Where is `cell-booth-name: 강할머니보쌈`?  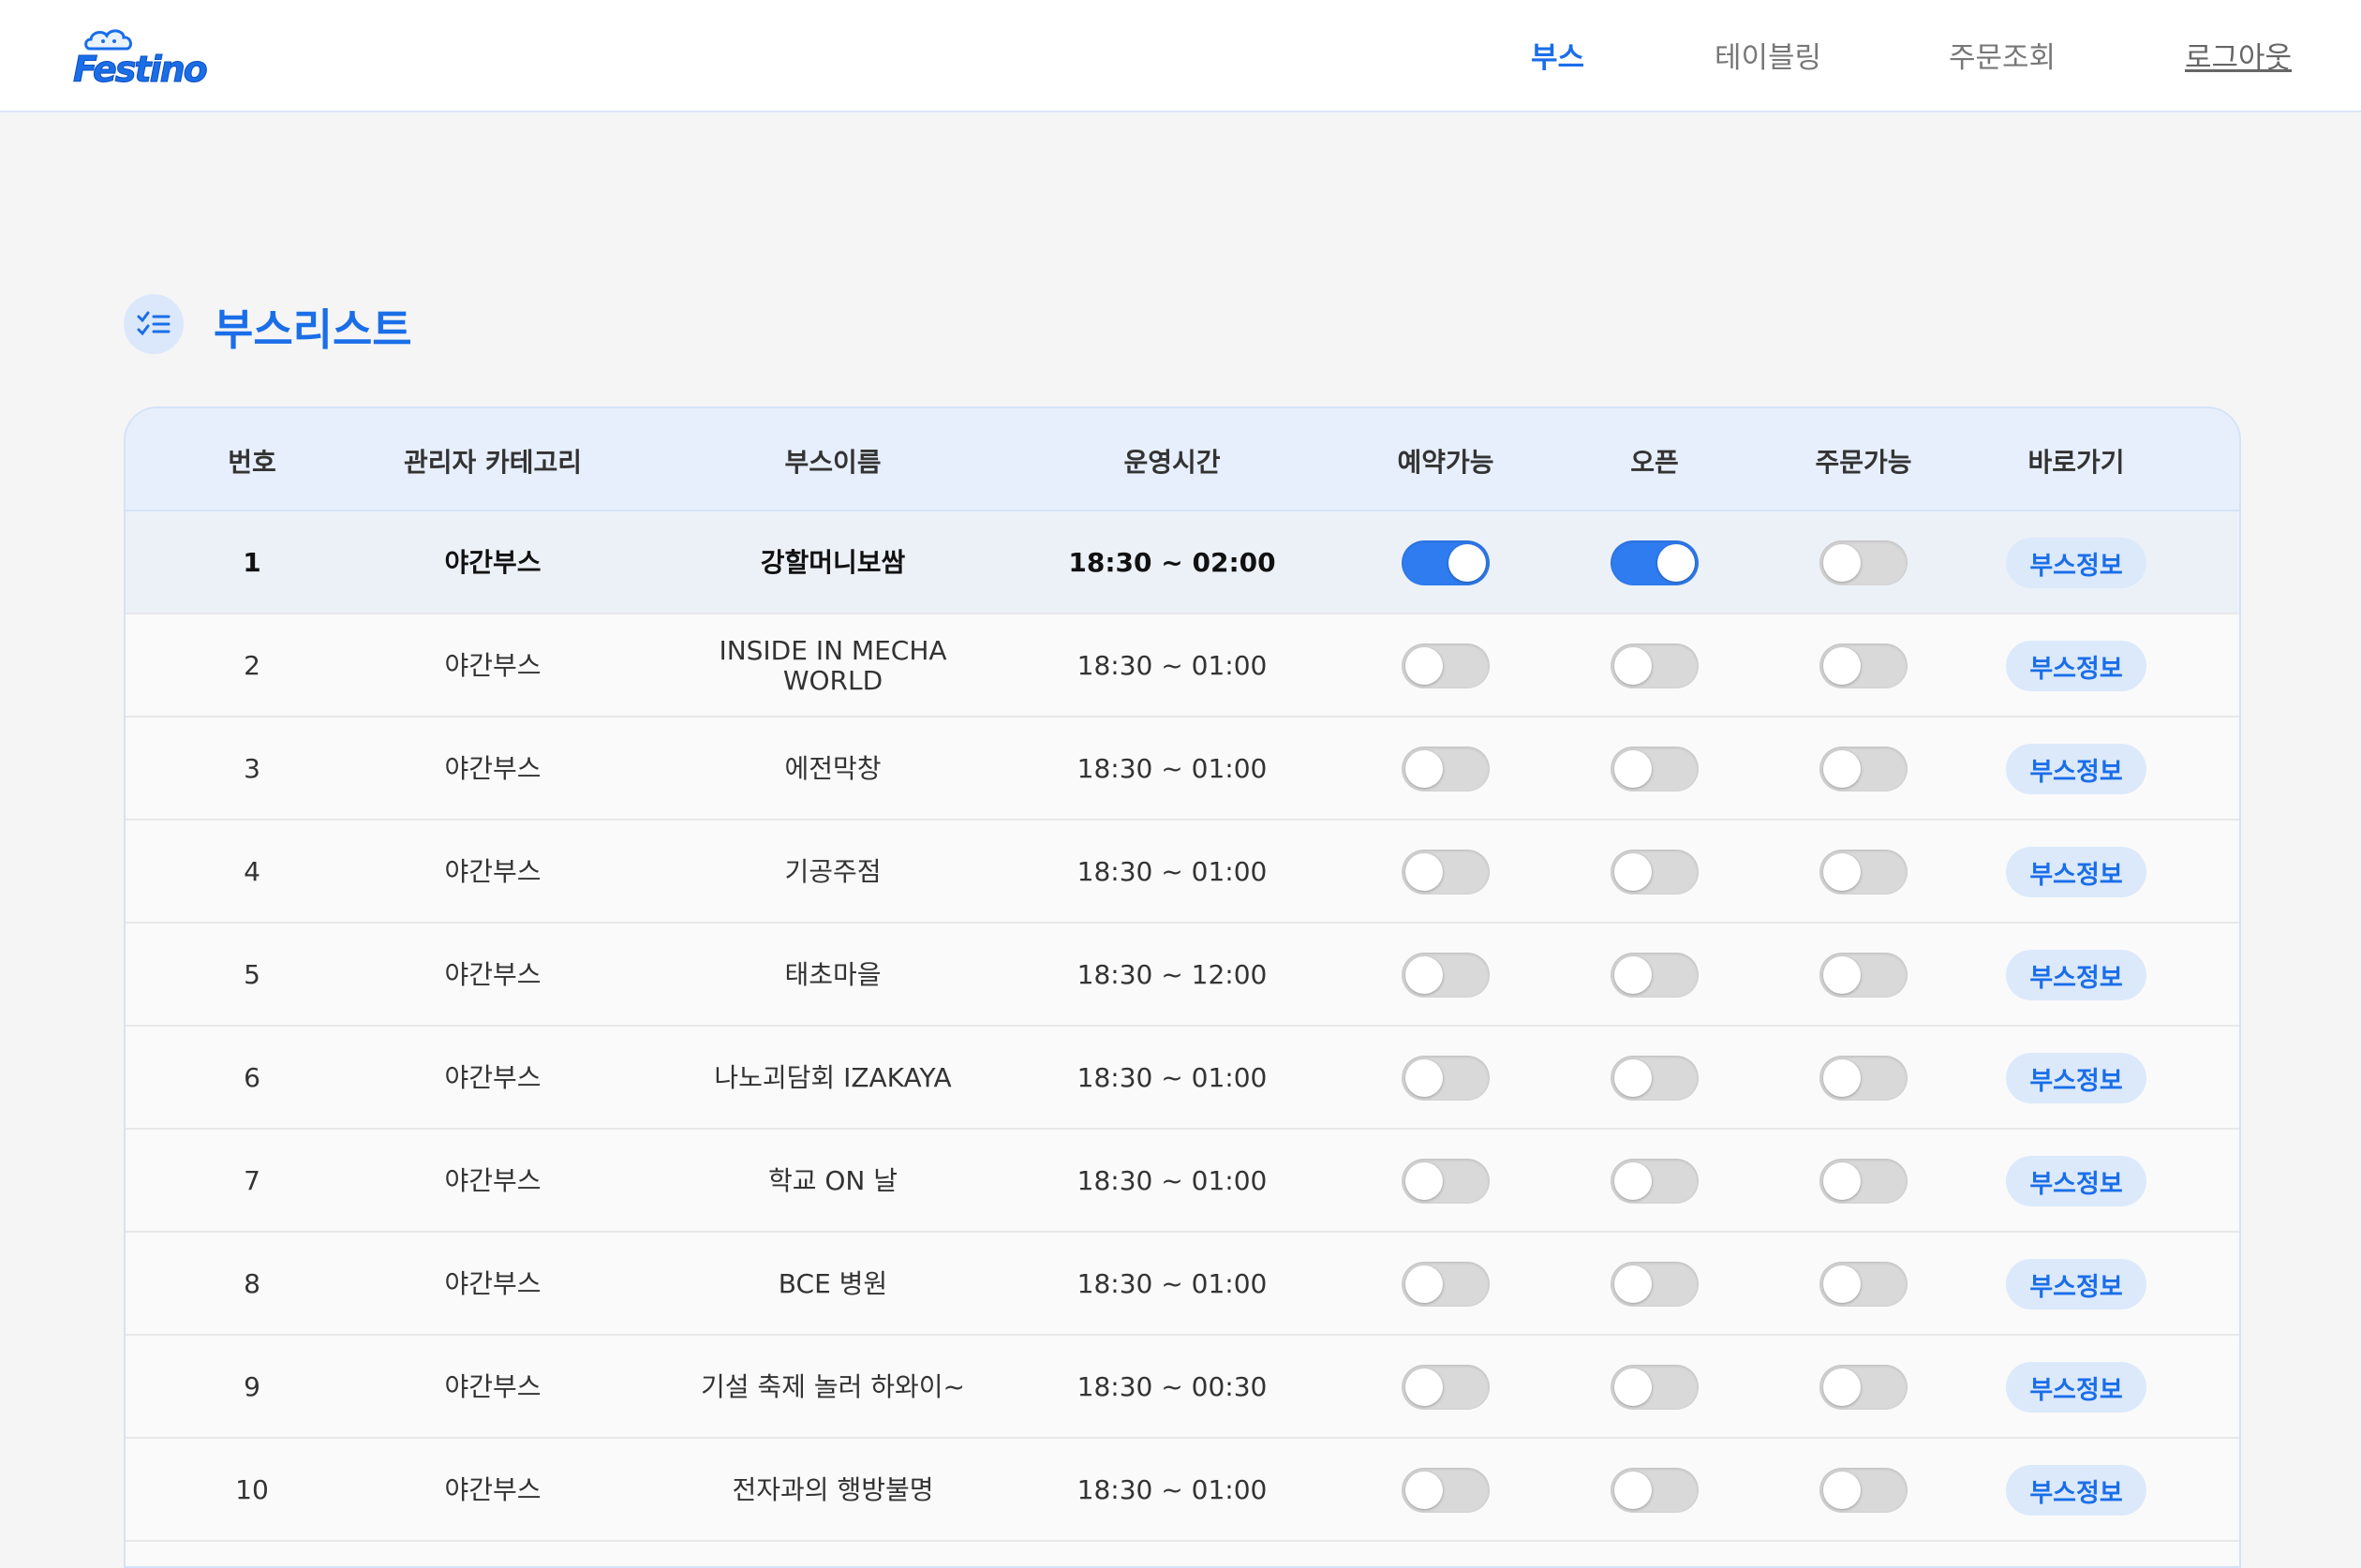
cell-booth-name: 강할머니보쌈 is located at coordinates (833, 562).